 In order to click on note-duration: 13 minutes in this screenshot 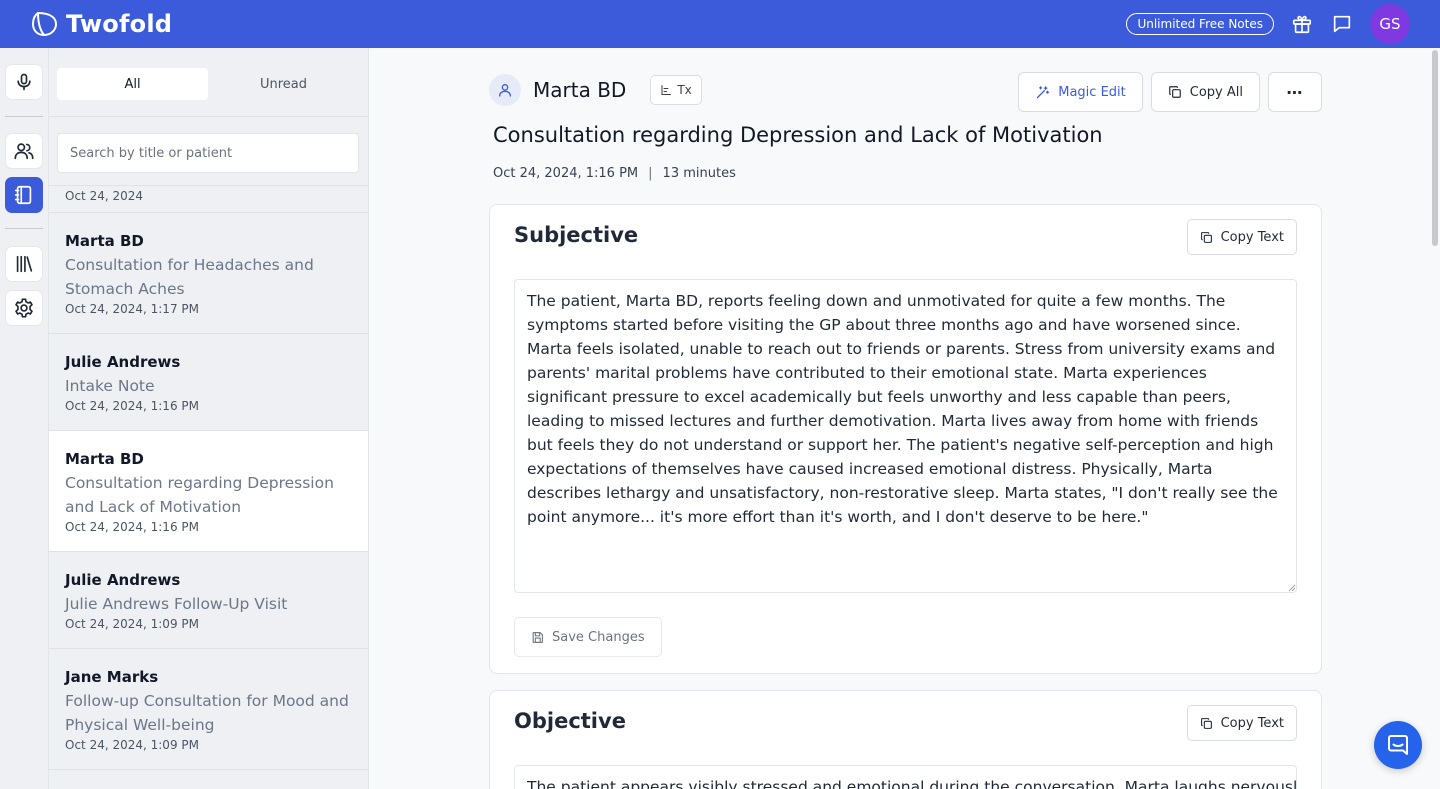, I will do `click(699, 173)`.